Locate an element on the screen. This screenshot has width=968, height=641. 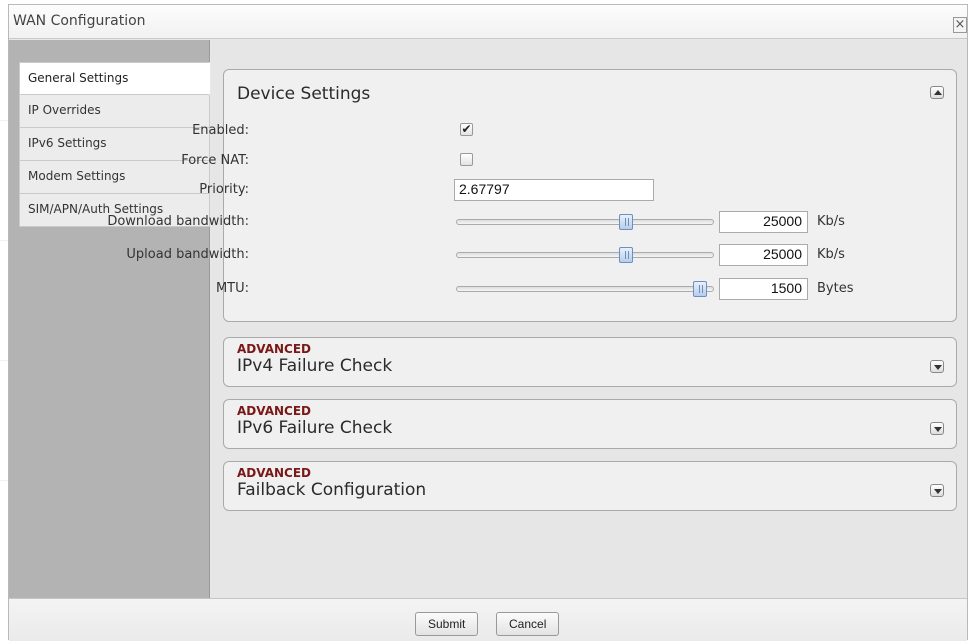
ipv6-failure-check-title: IPv6 Failure Check is located at coordinates (315, 428).